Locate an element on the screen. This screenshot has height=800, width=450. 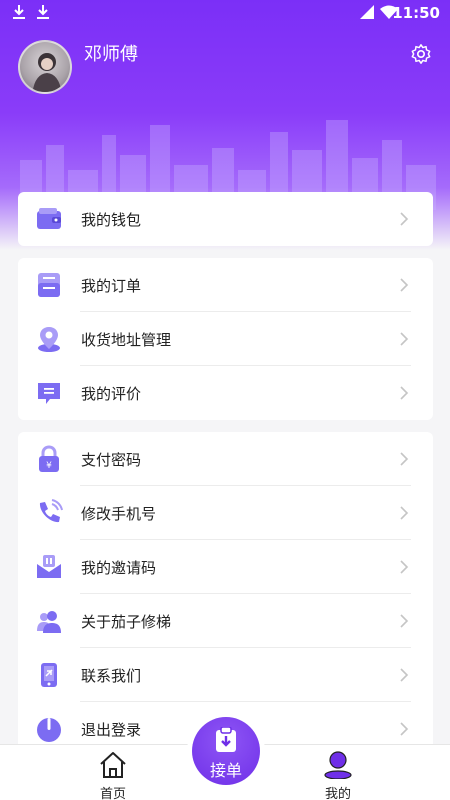
menu-label: 退出登录 is located at coordinates (111, 729).